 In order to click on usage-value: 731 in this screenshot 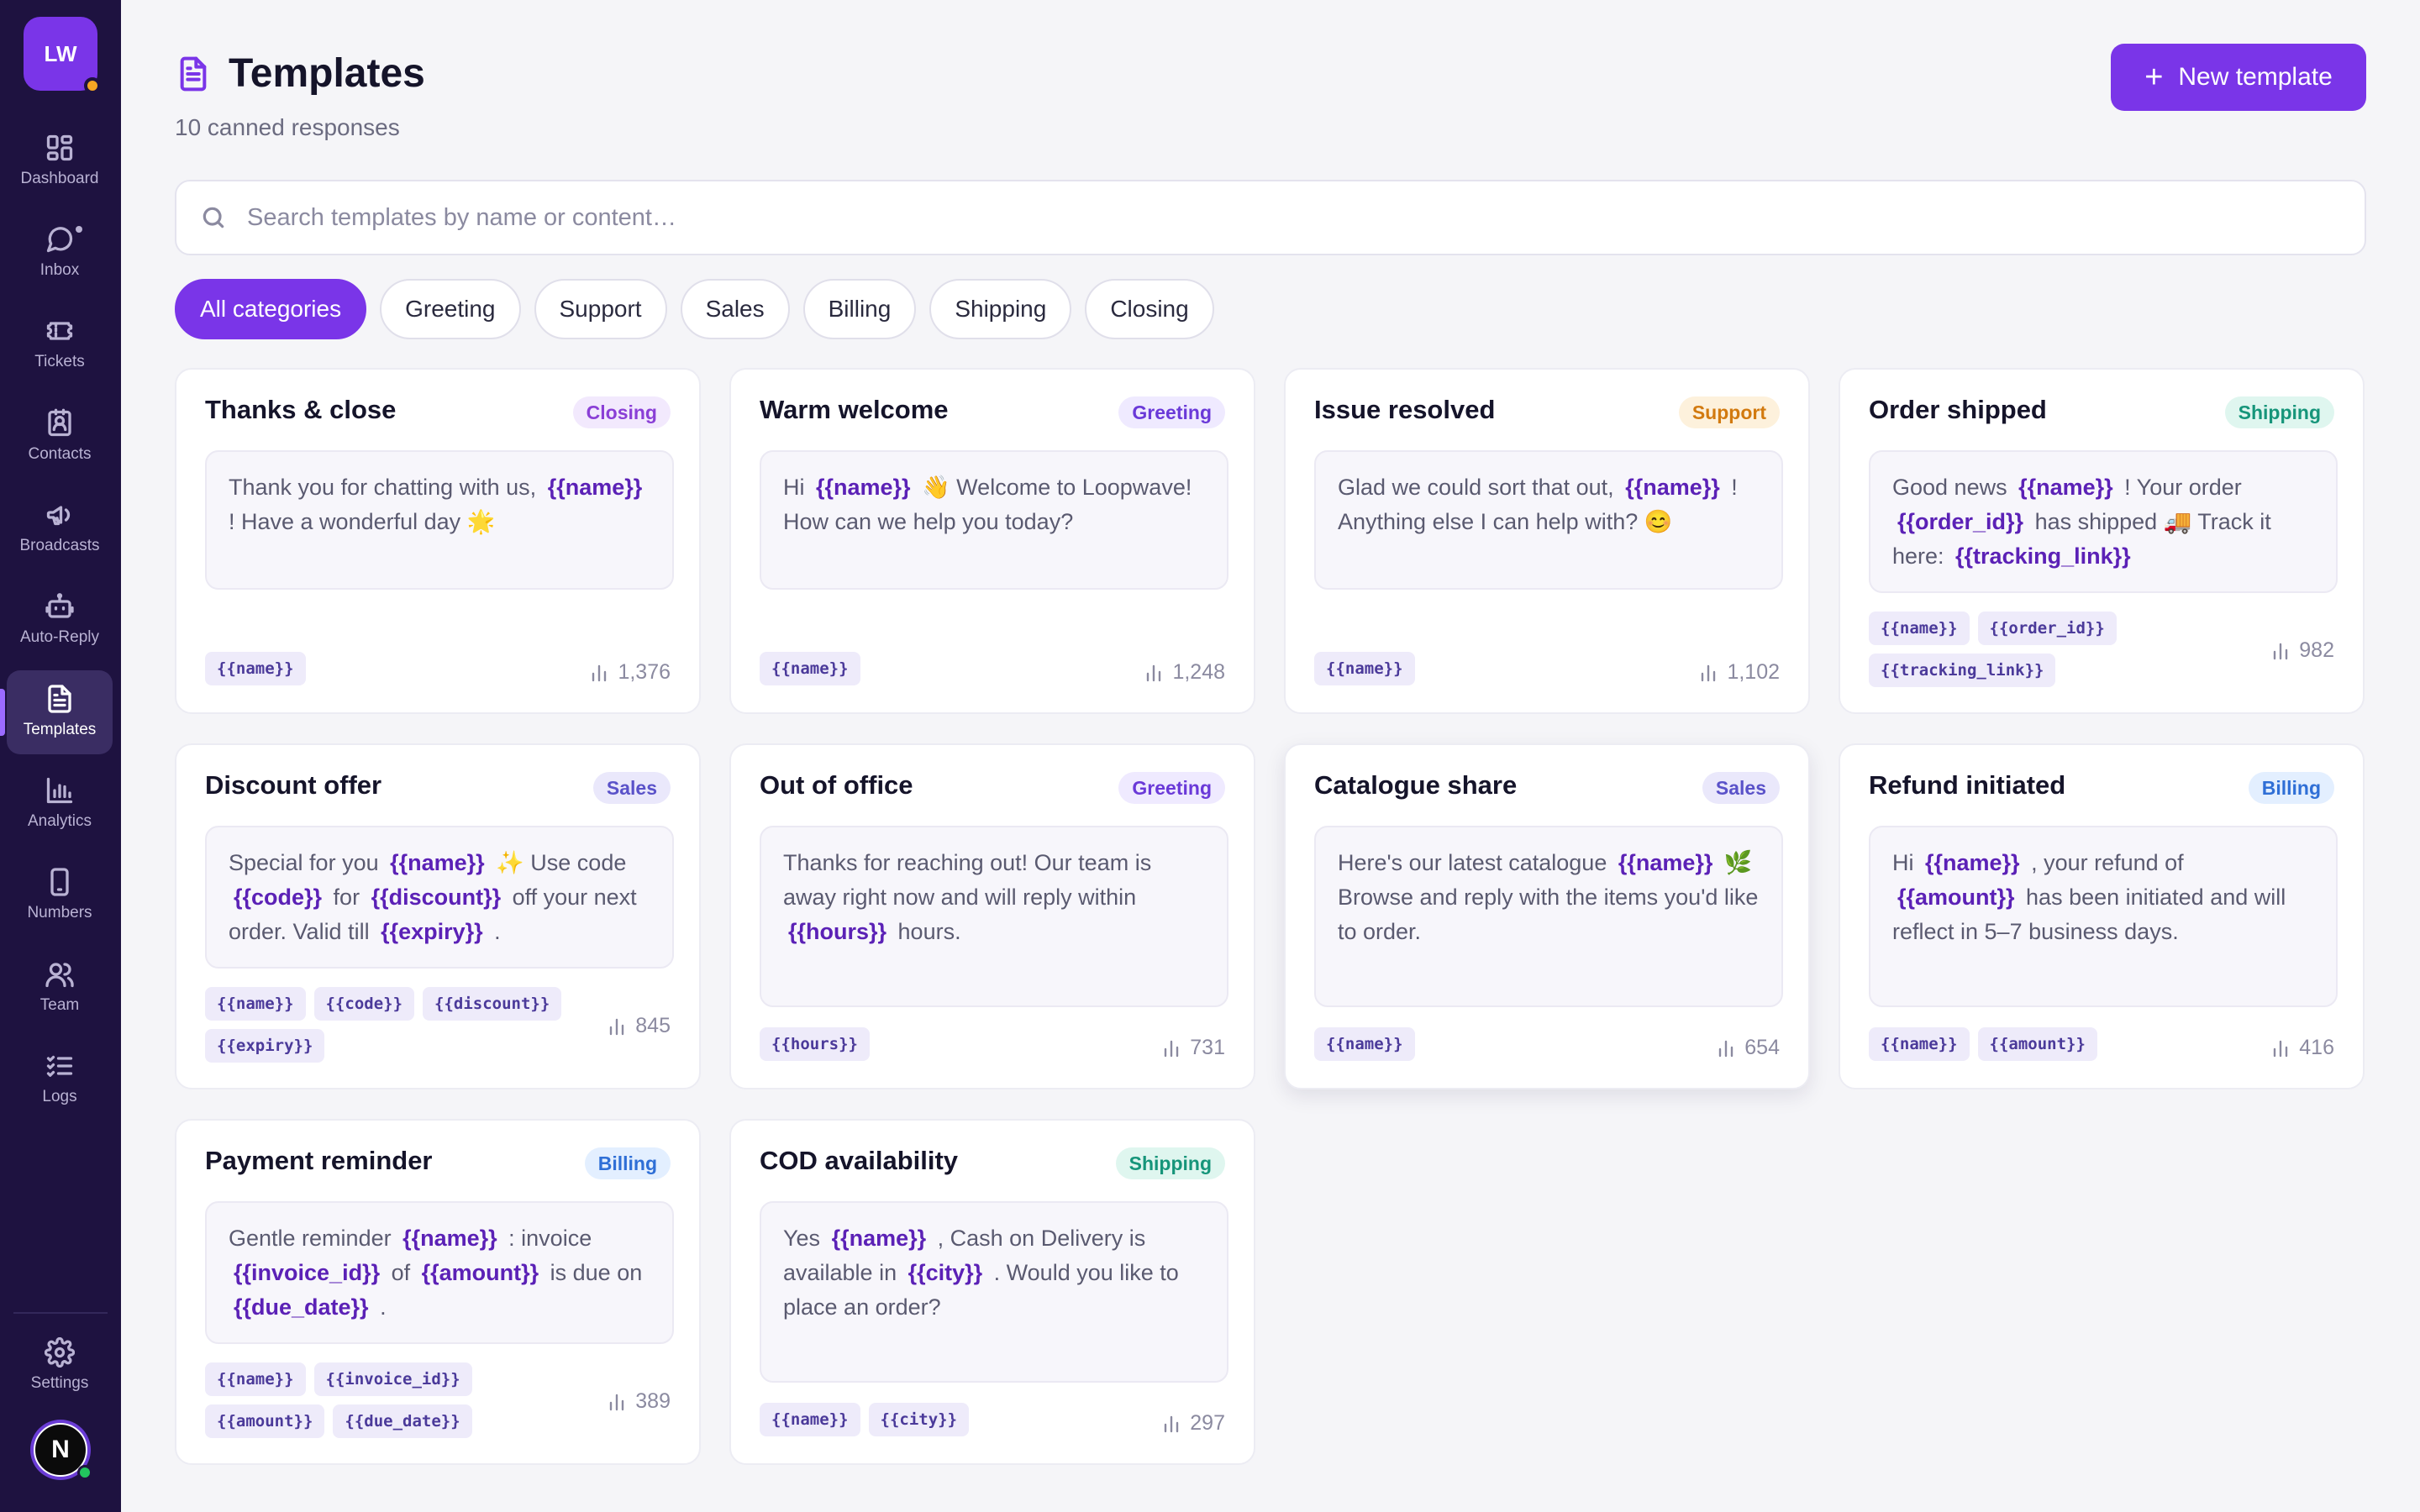, I will do `click(1207, 1047)`.